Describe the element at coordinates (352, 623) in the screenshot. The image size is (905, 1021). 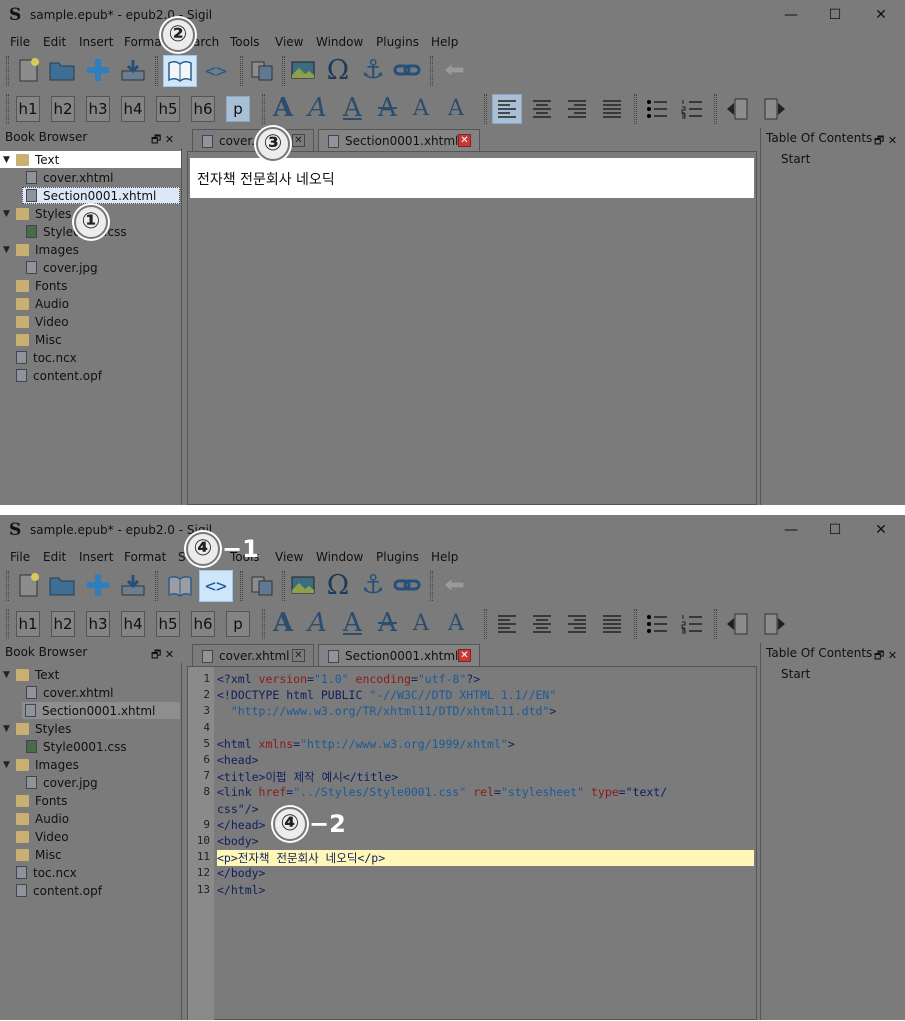
I see `underline-icon: A` at that location.